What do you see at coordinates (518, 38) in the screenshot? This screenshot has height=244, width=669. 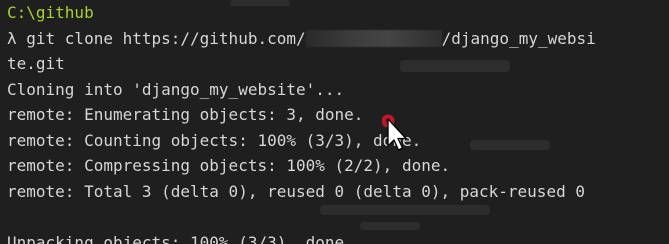 I see `command-suffix: /django_my_websi` at bounding box center [518, 38].